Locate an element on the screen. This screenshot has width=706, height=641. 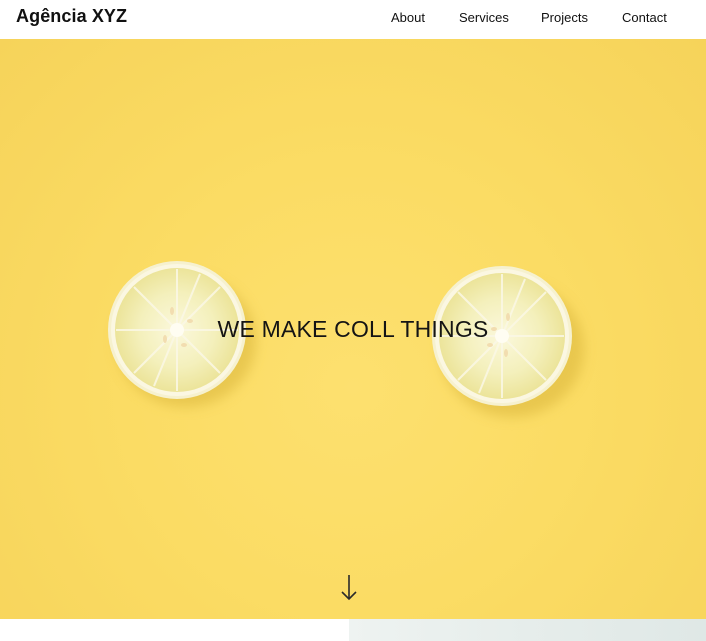
brand-logo: Agência XYZ is located at coordinates (71, 16).